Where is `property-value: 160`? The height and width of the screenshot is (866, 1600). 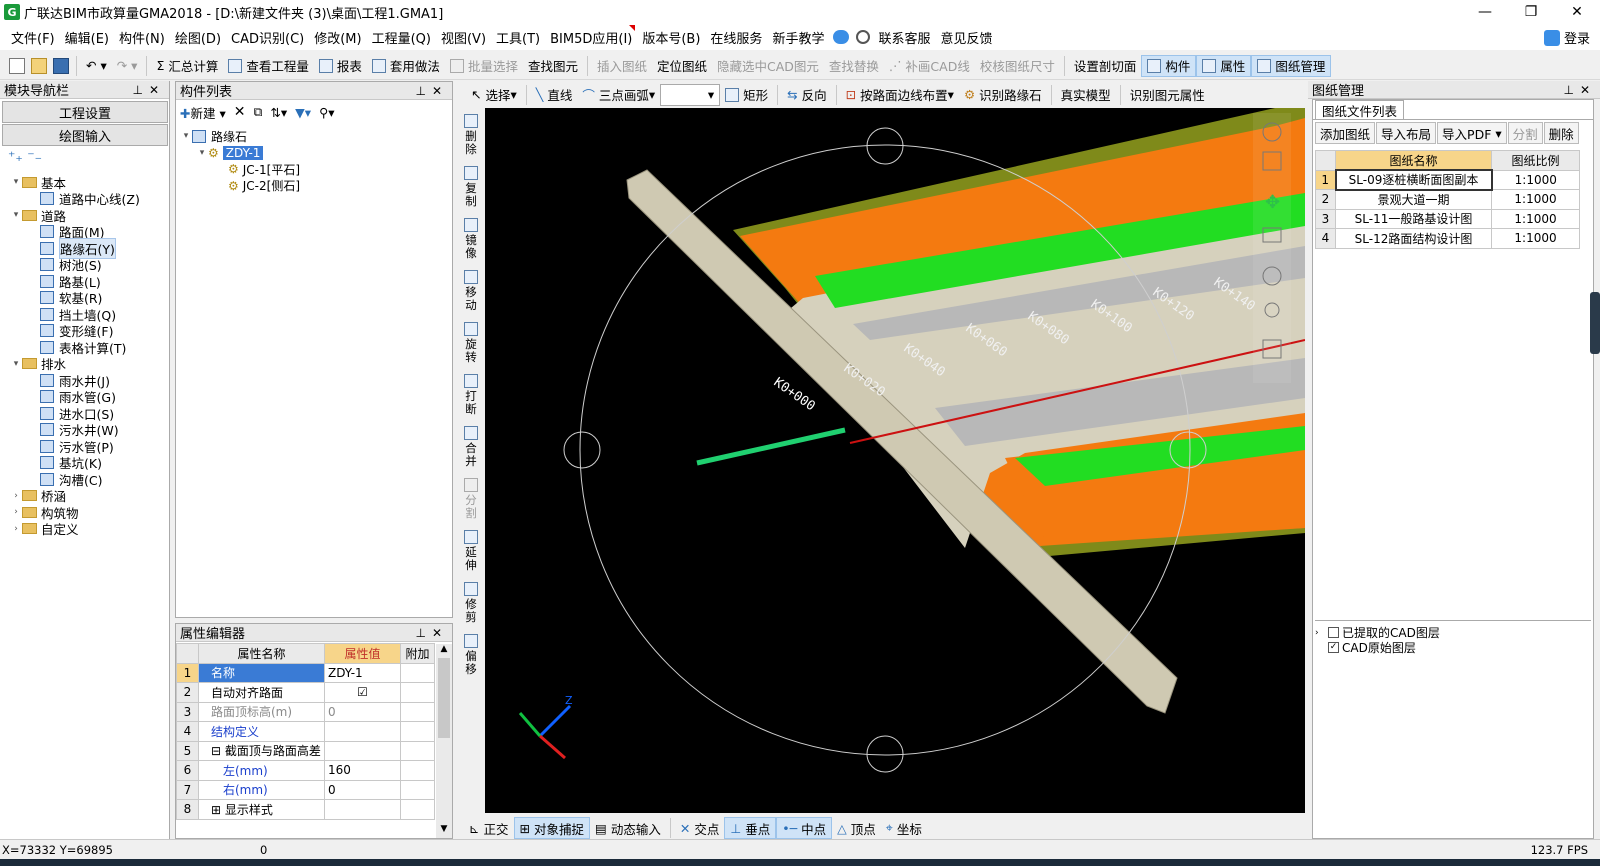
property-value: 160 is located at coordinates (362, 770).